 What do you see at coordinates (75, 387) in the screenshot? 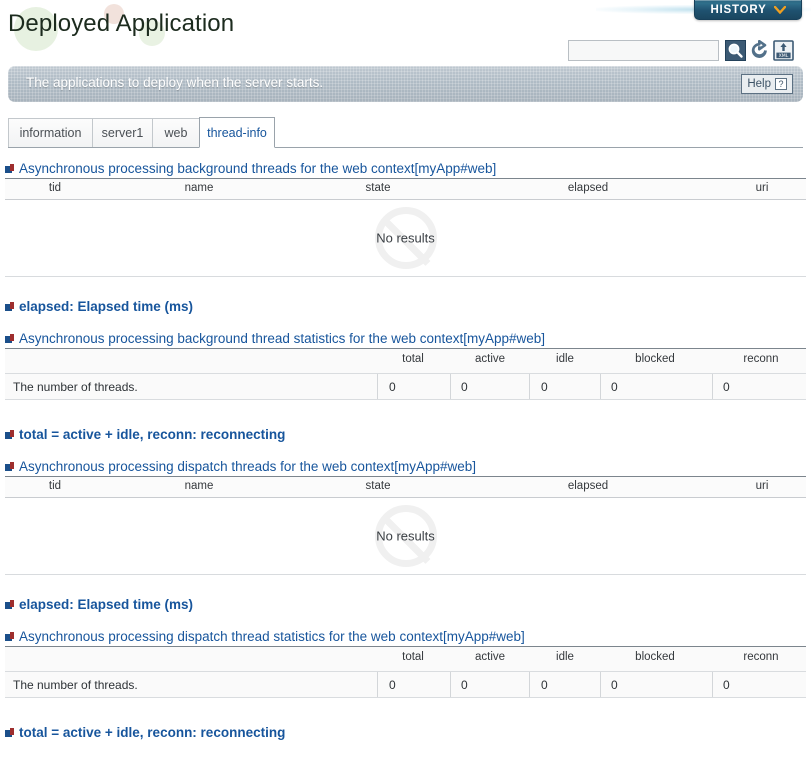
I see `row-label: The number of threads.` at bounding box center [75, 387].